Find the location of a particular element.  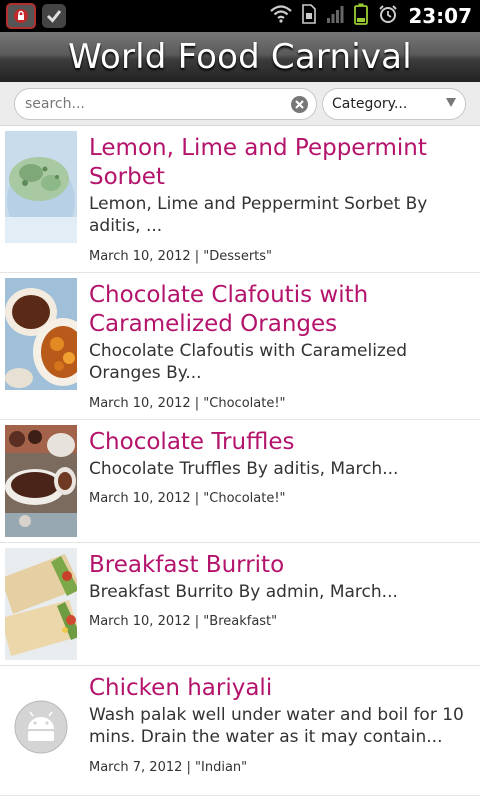

signal-icon is located at coordinates (335, 16).